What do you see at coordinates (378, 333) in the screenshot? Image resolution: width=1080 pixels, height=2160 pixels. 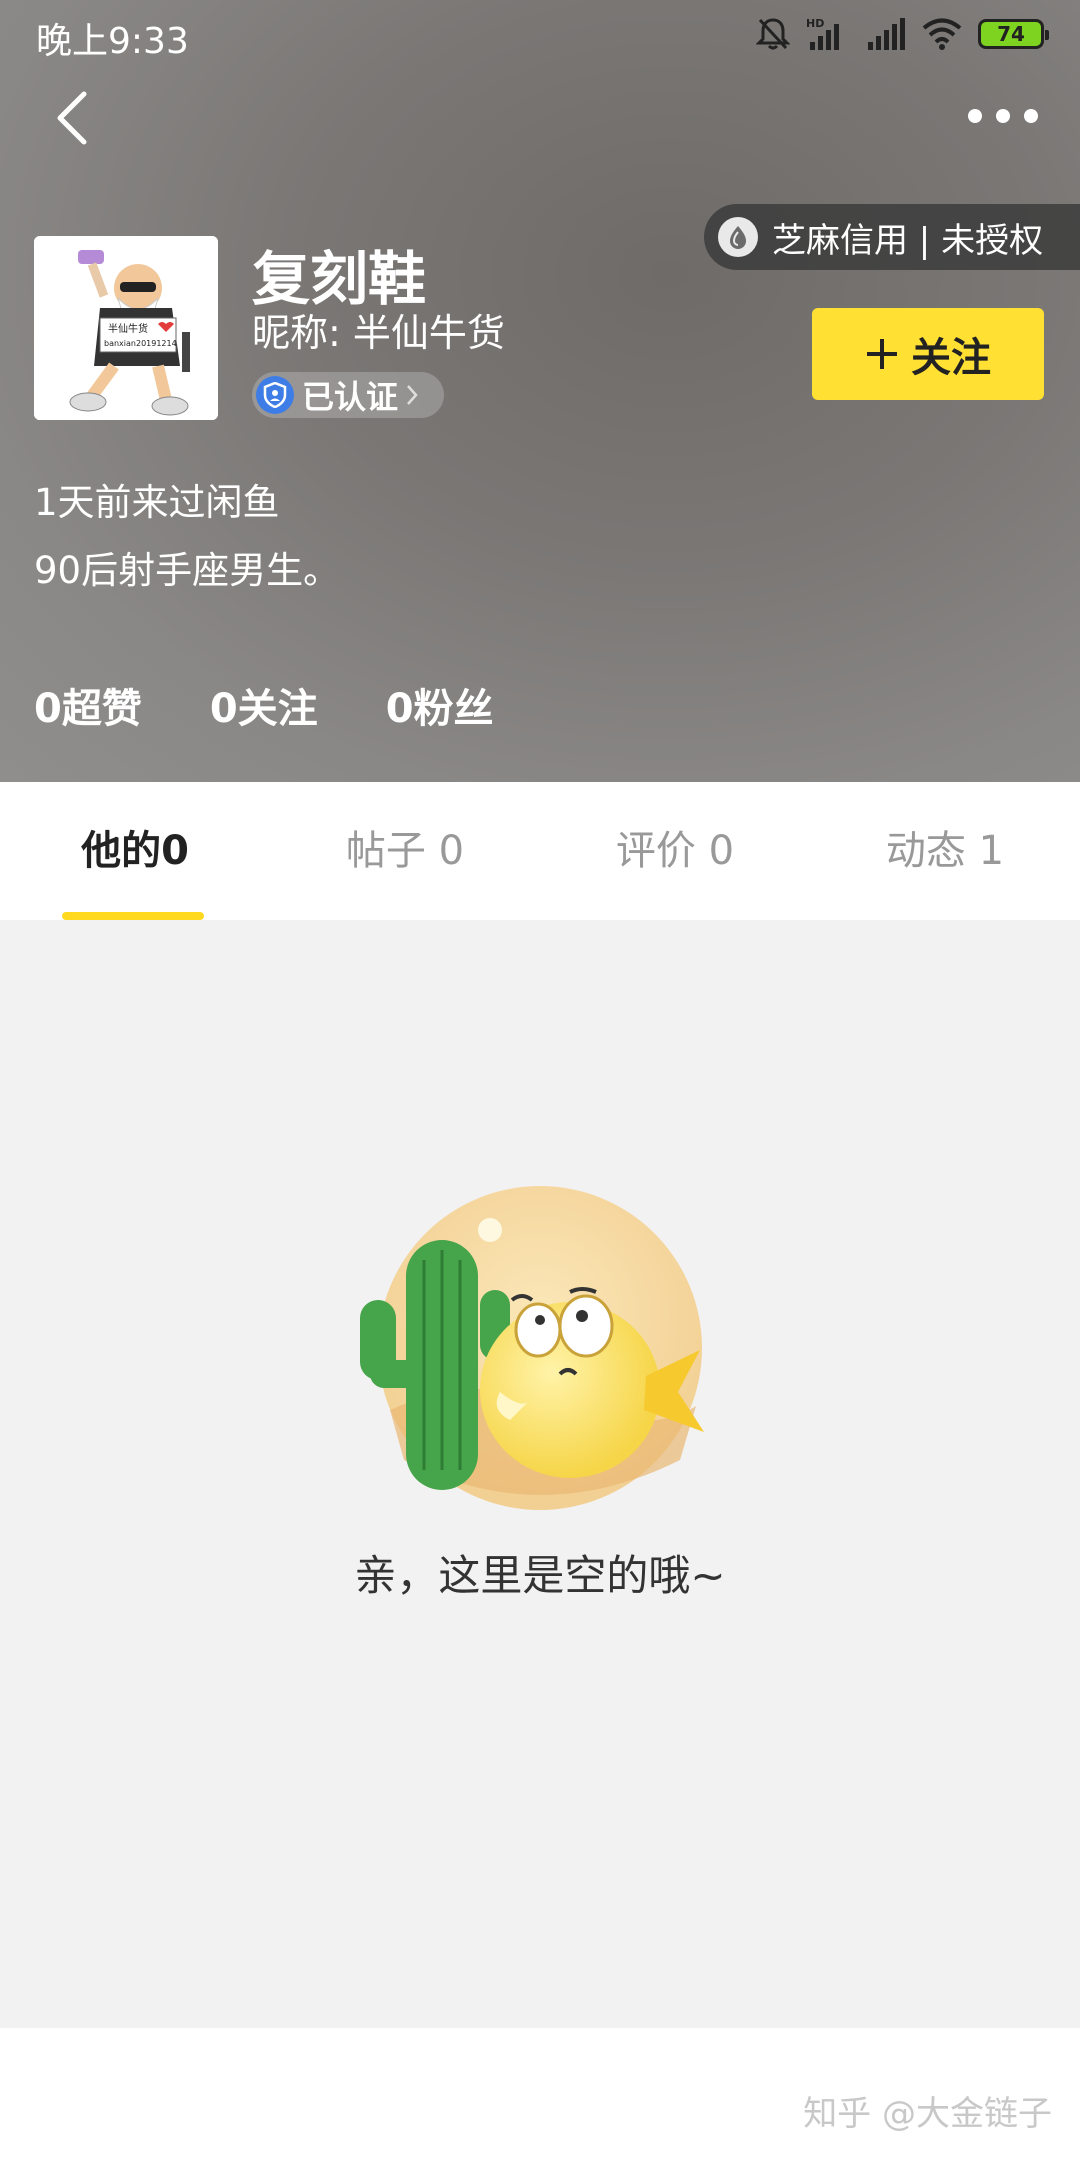 I see `profile-nickname: 昵称: 半仙牛货` at bounding box center [378, 333].